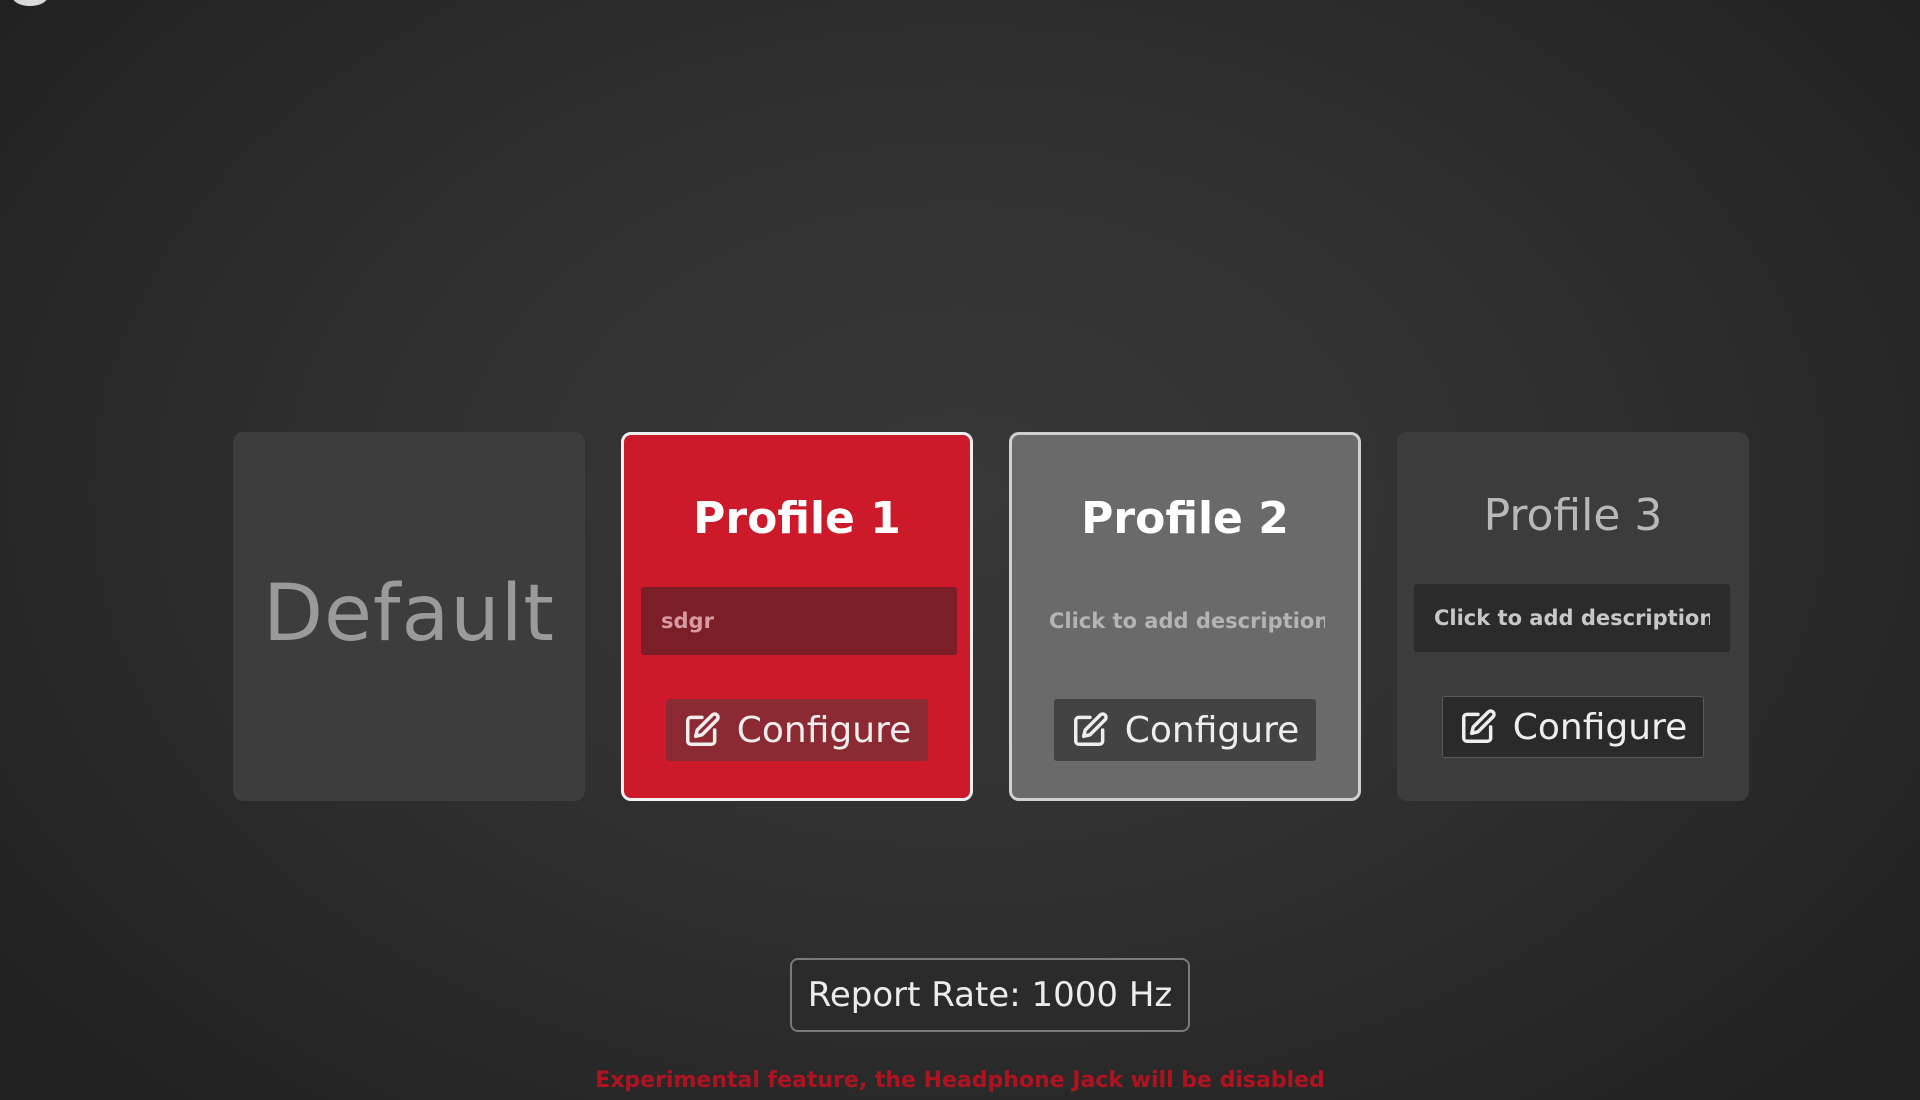 This screenshot has height=1100, width=1920. I want to click on profile-2-card: Profile 2 Configure, so click(1185, 616).